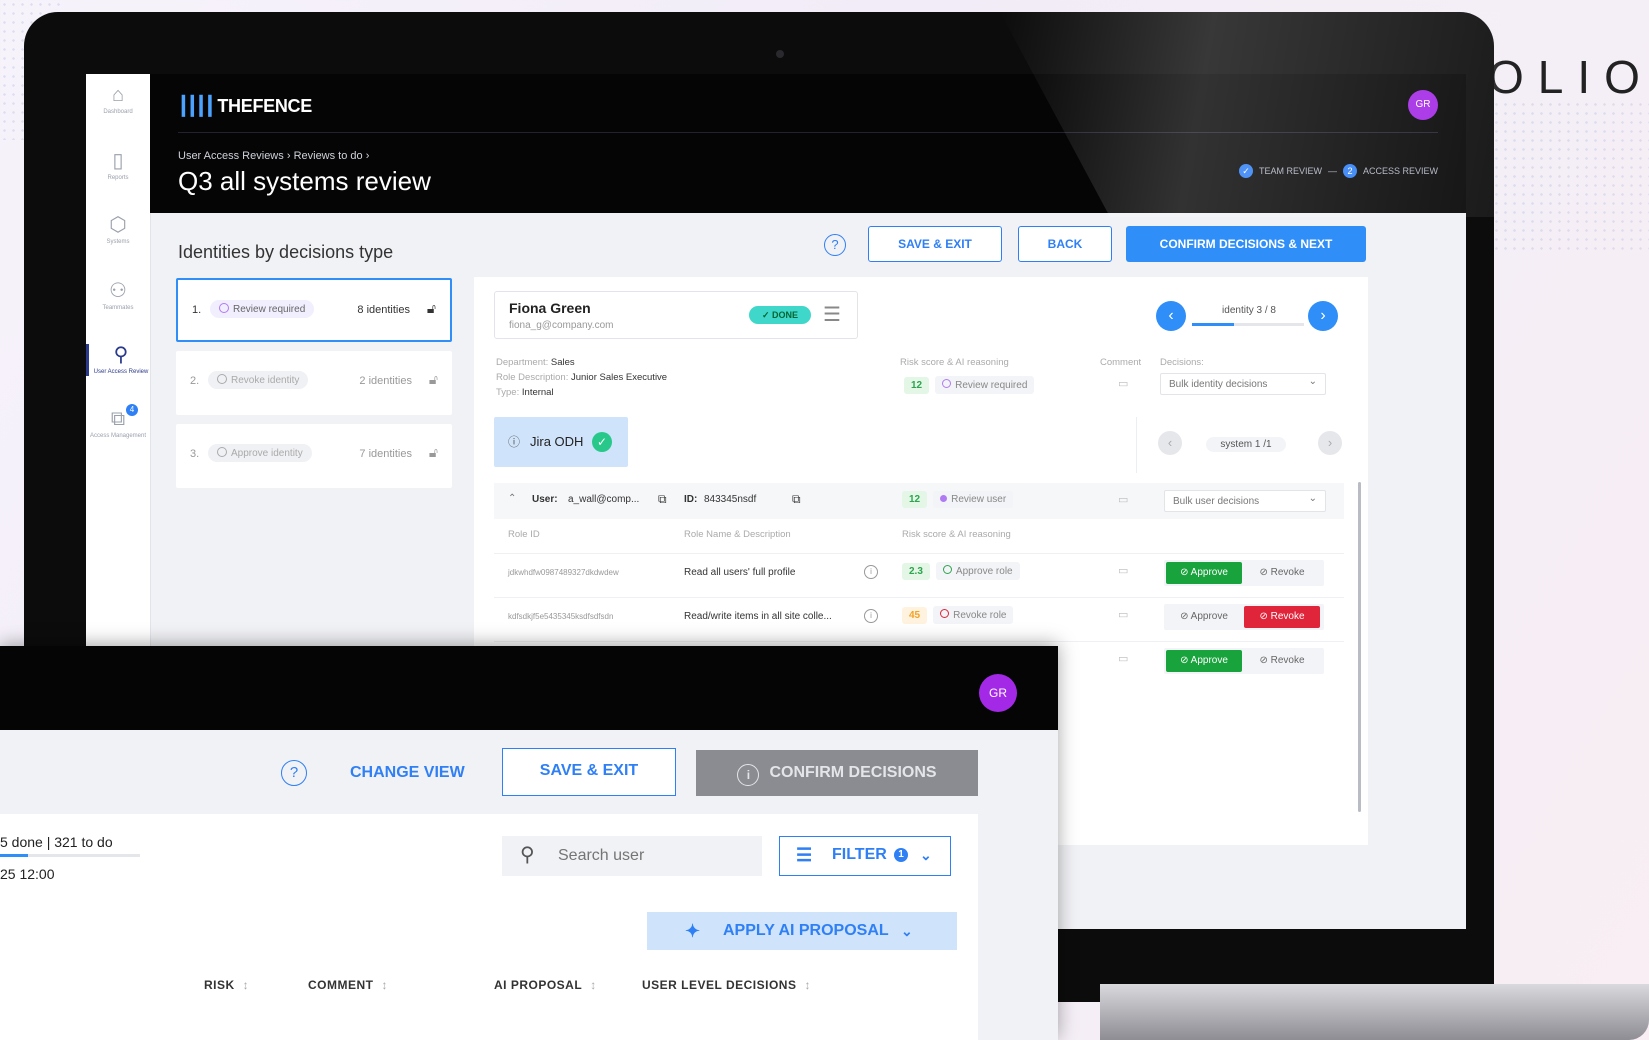 This screenshot has height=1040, width=1649. I want to click on identity-card: Fiona Green fiona_g@company.com ✓ DONE ☰, so click(676, 315).